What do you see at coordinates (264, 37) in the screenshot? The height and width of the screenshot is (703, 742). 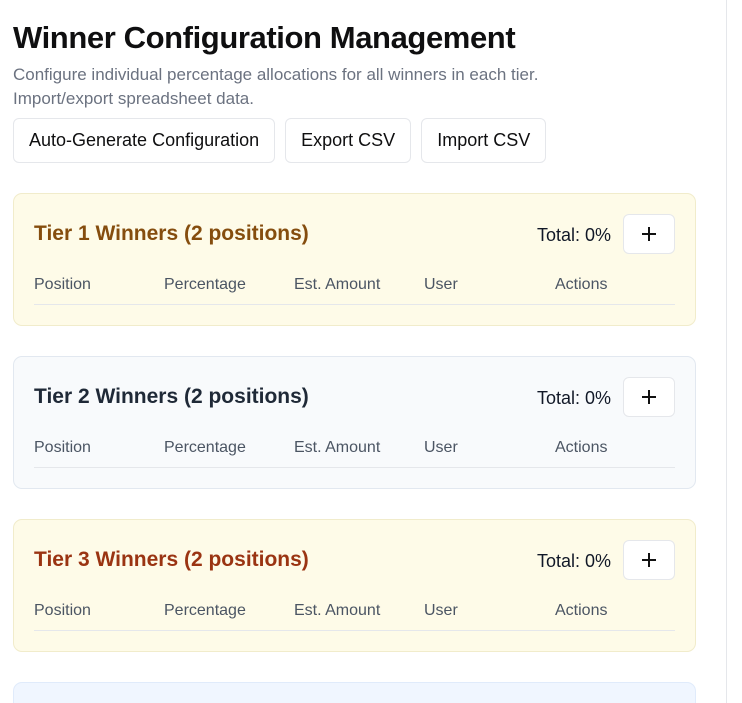 I see `page-title: Winner Configuration Management` at bounding box center [264, 37].